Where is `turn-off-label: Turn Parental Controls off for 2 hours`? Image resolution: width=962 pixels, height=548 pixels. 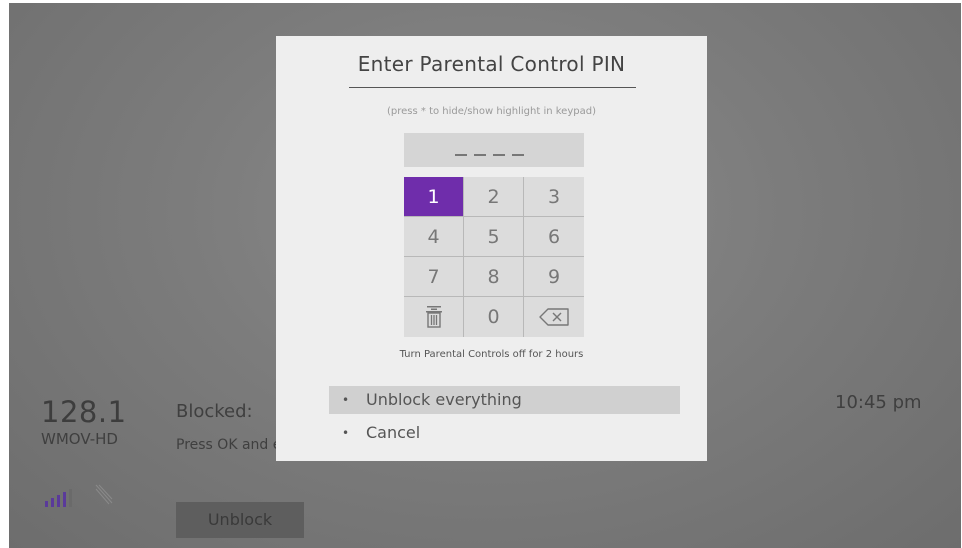 turn-off-label: Turn Parental Controls off for 2 hours is located at coordinates (491, 354).